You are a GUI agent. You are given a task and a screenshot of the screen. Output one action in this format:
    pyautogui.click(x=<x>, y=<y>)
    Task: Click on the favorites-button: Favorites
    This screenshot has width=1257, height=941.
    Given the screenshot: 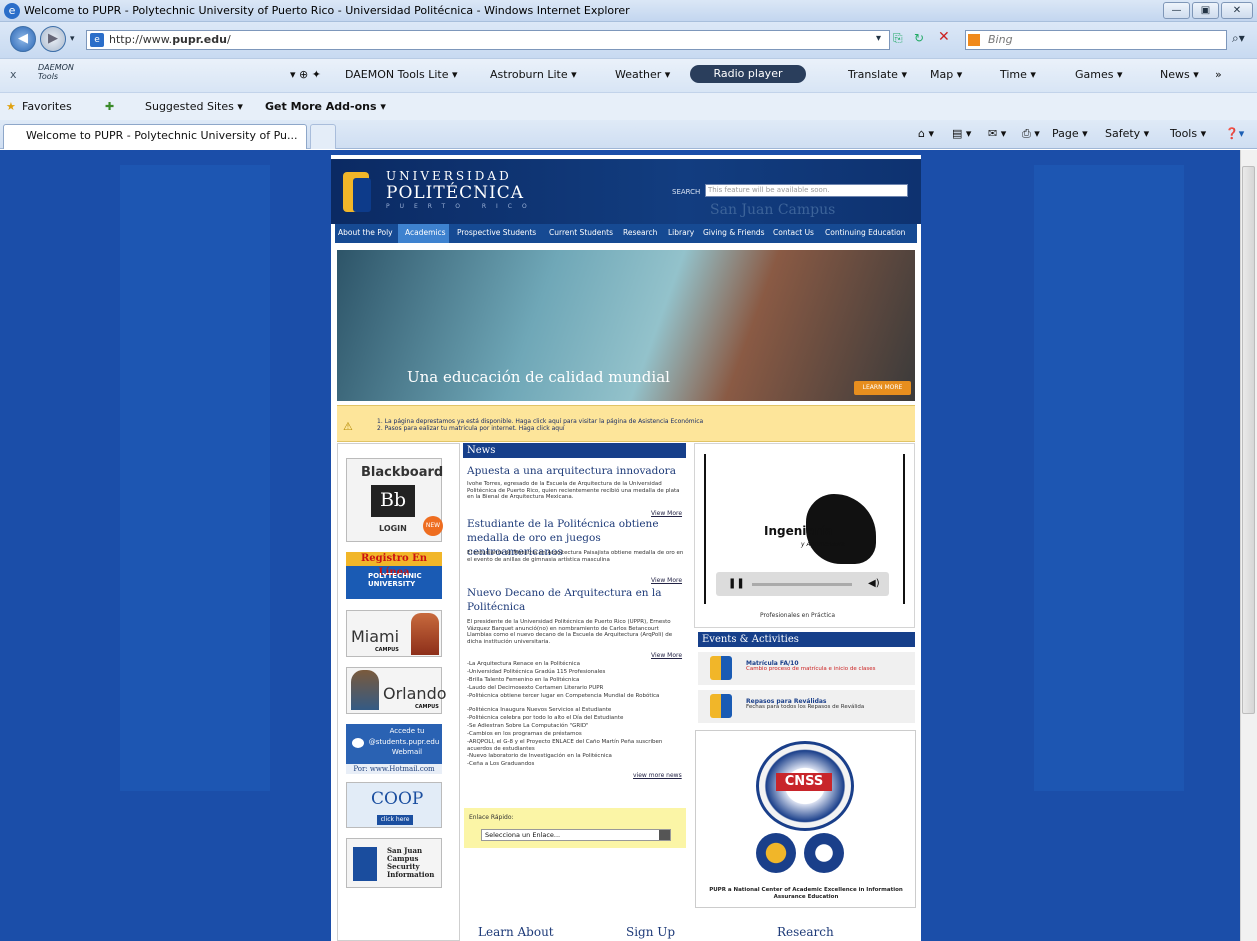 What is the action you would take?
    pyautogui.click(x=47, y=106)
    